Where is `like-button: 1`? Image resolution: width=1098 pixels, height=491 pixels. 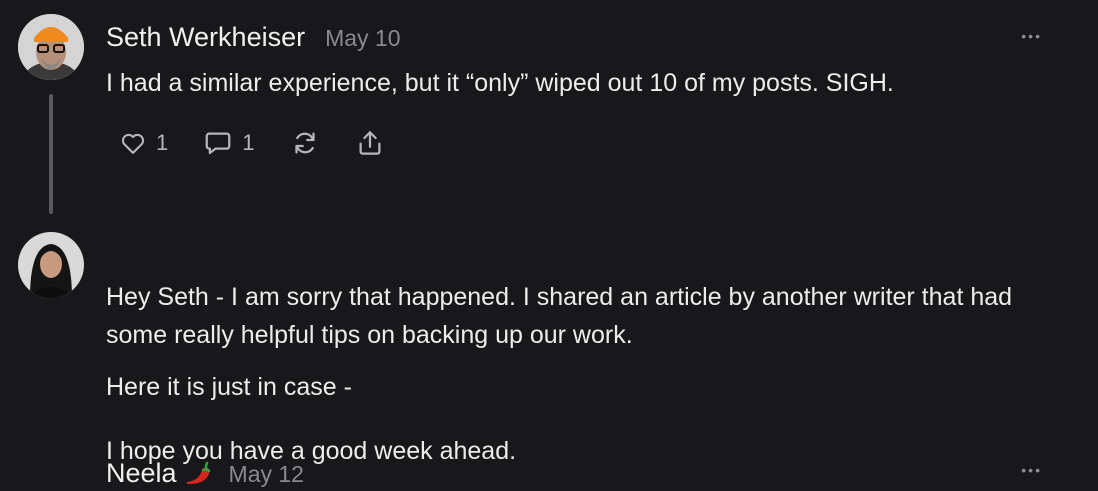
like-button: 1 is located at coordinates (143, 143).